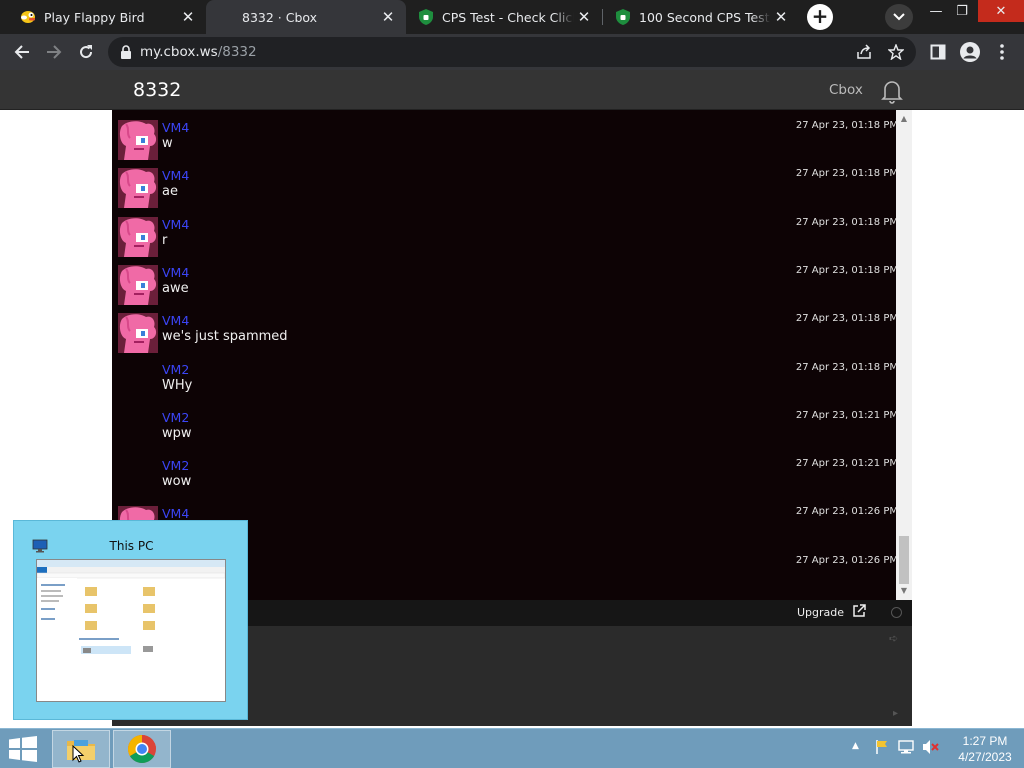  What do you see at coordinates (131, 546) in the screenshot?
I see `thumbnail-title: This PC` at bounding box center [131, 546].